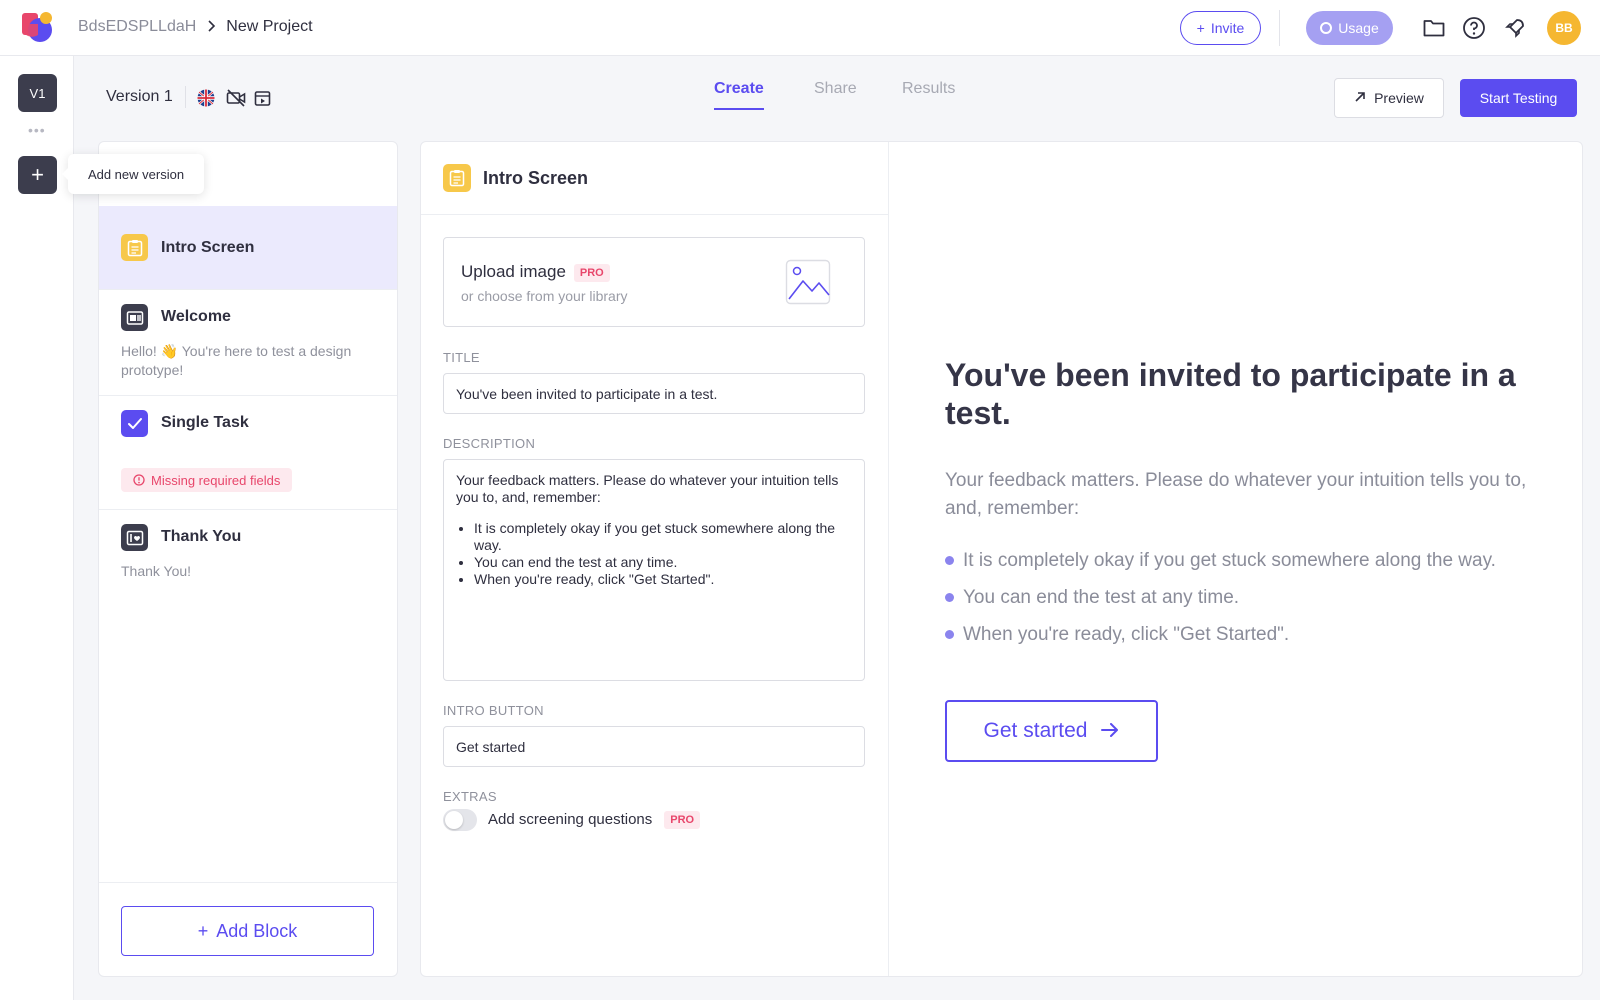 This screenshot has width=1600, height=1000. I want to click on rocket-icon, so click(1515, 28).